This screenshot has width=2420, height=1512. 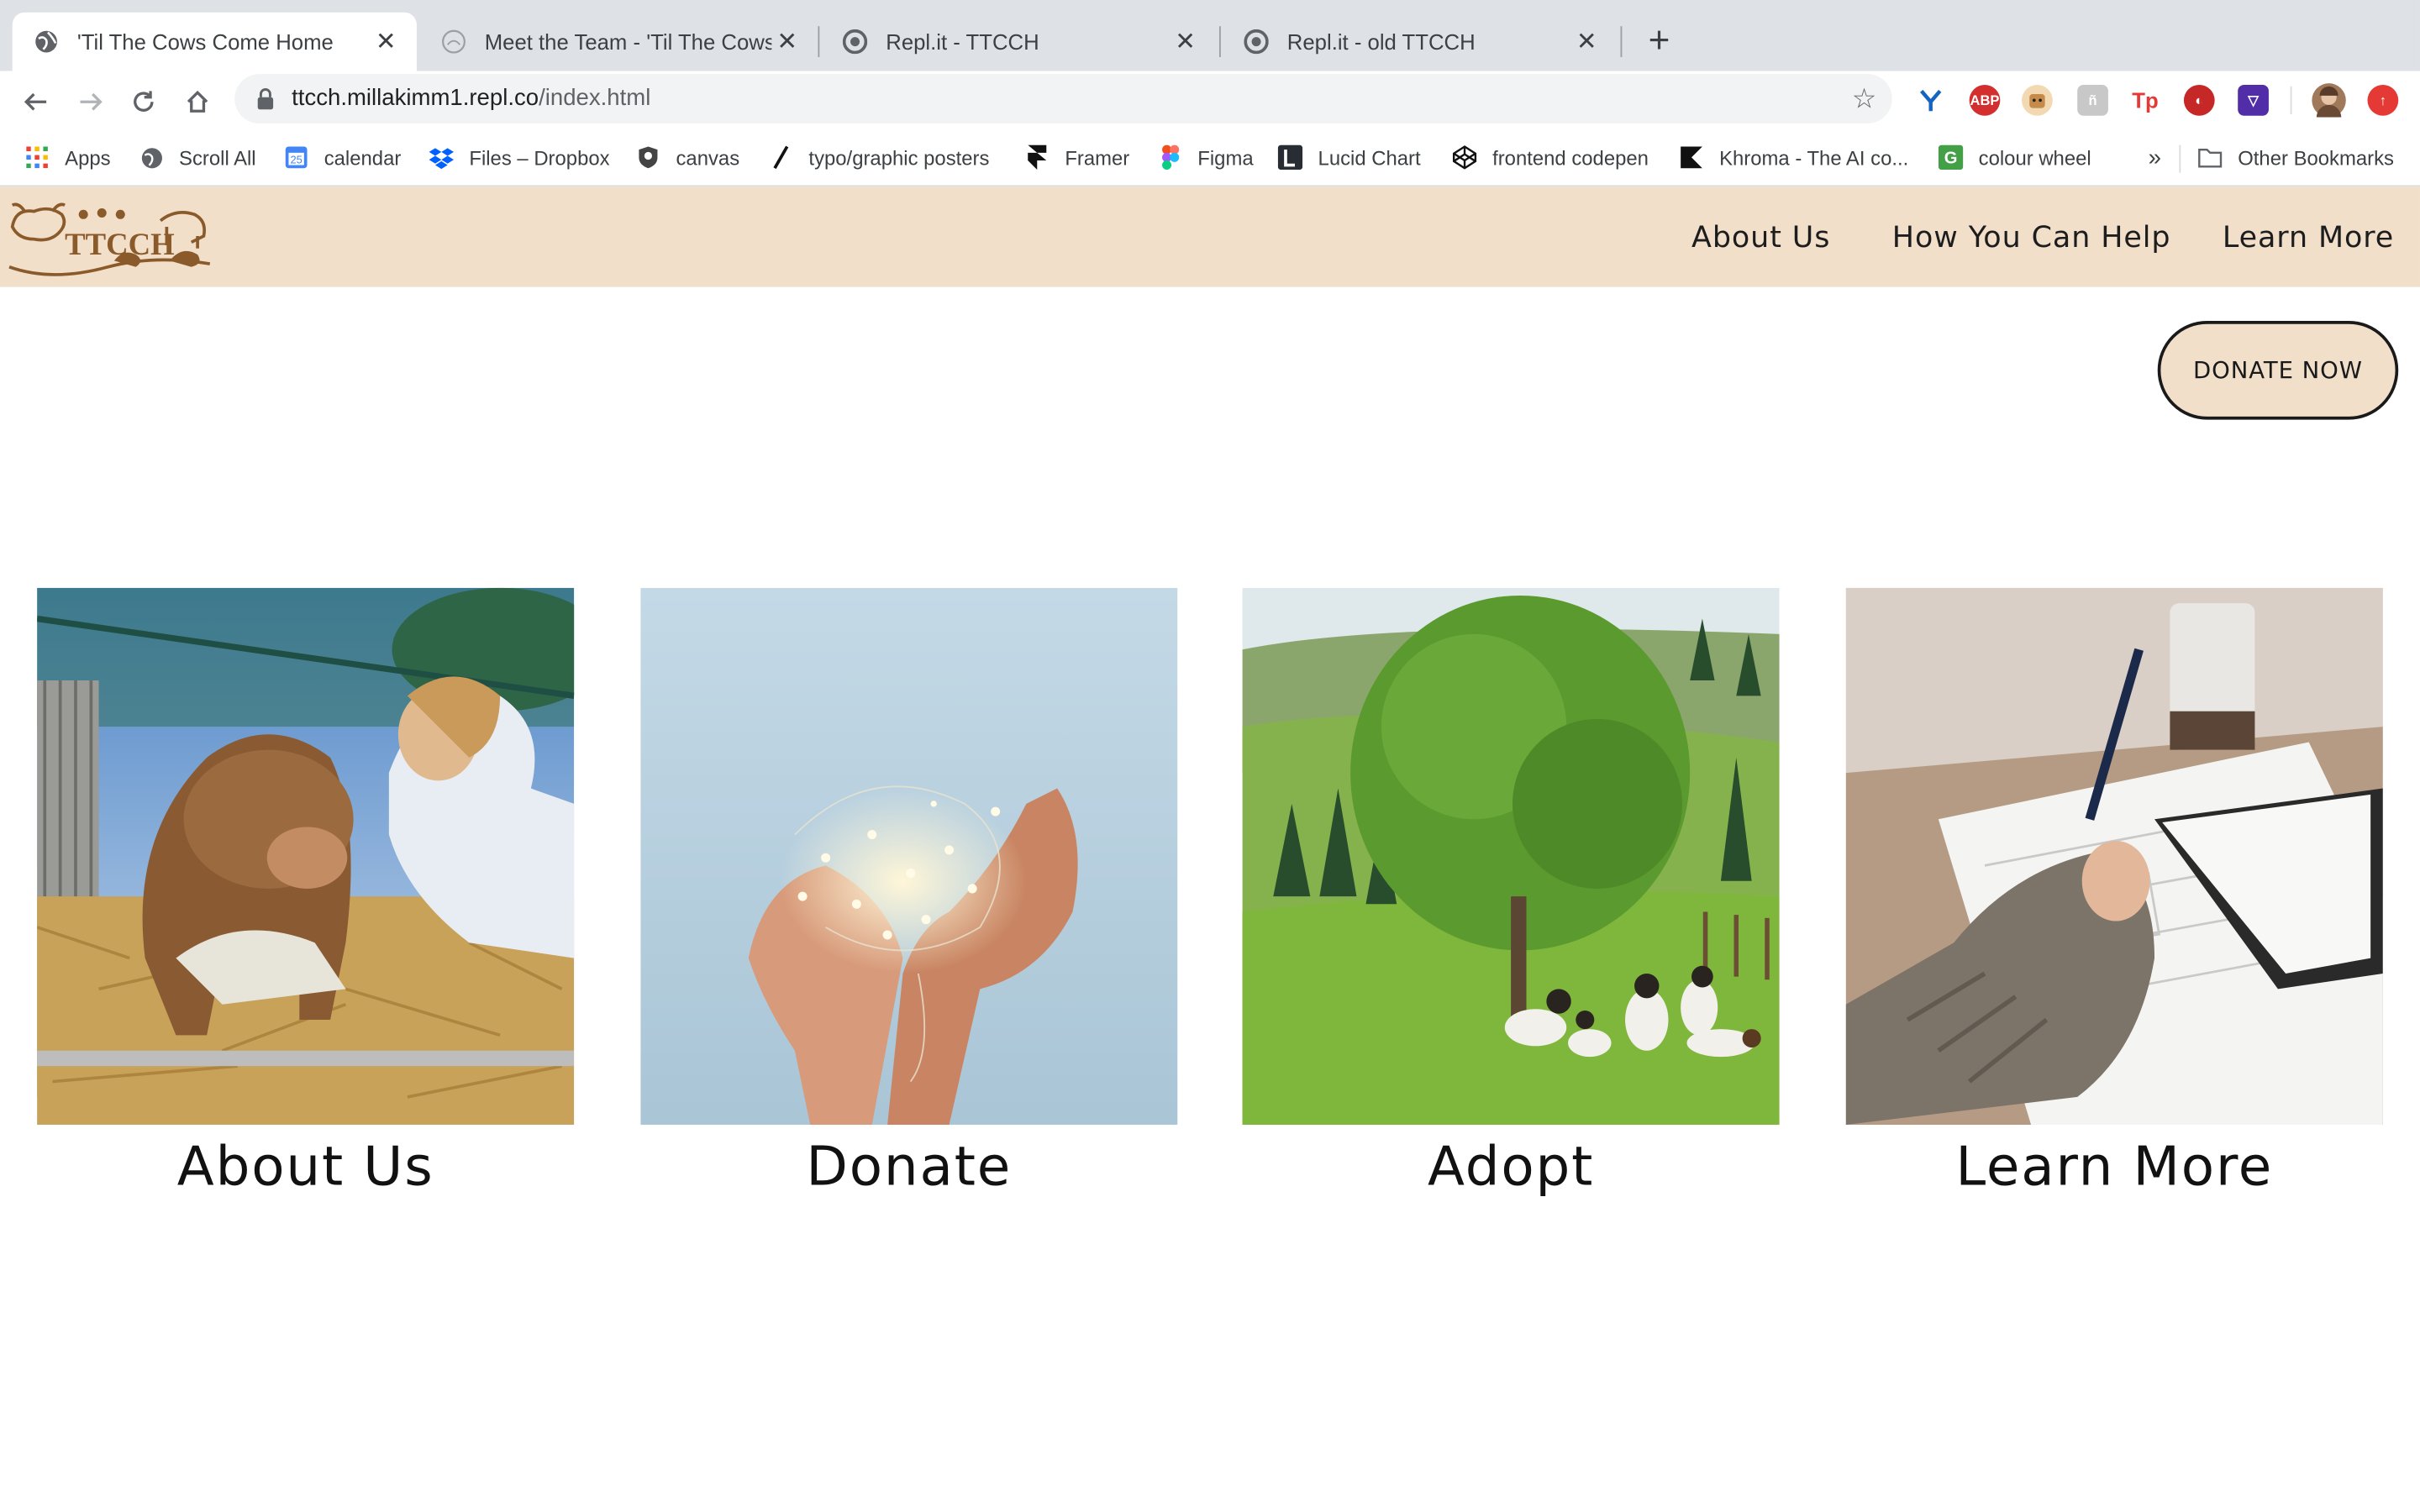 I want to click on card-adopt: Adopt, so click(x=1511, y=893).